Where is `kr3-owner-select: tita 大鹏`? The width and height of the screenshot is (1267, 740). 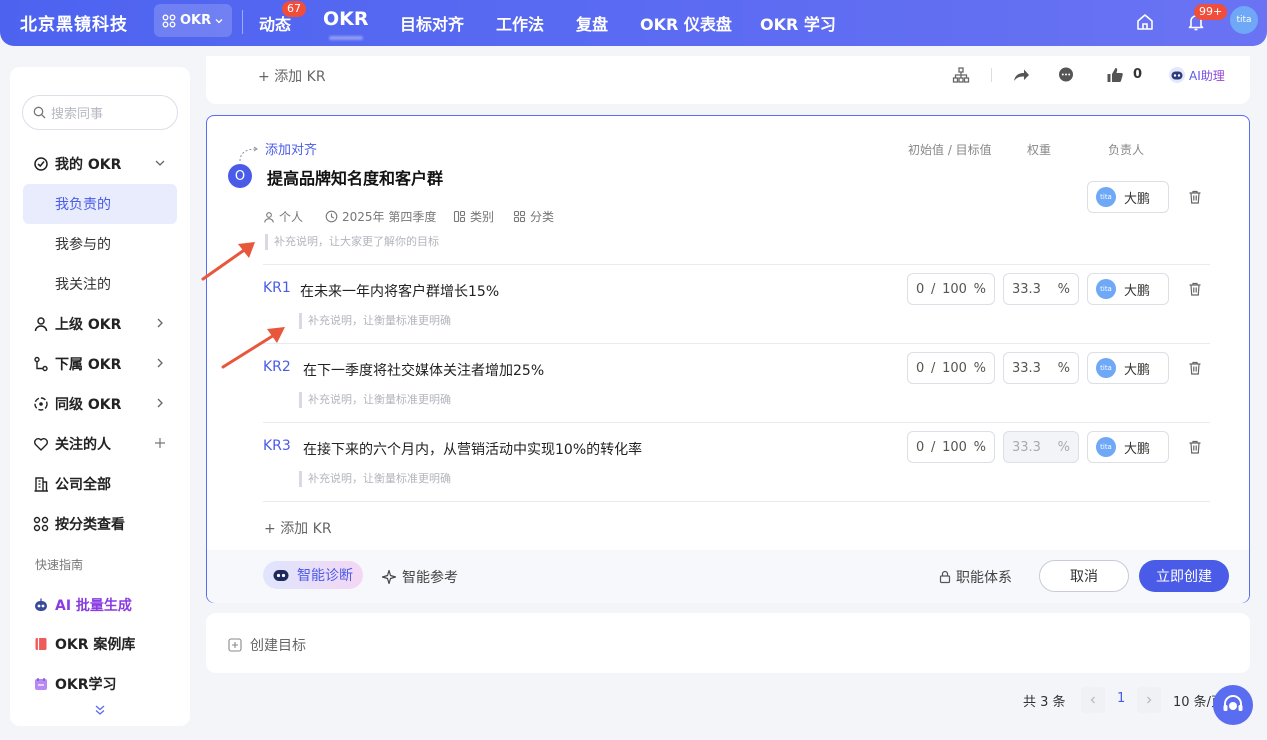
kr3-owner-select: tita 大鹏 is located at coordinates (1128, 447).